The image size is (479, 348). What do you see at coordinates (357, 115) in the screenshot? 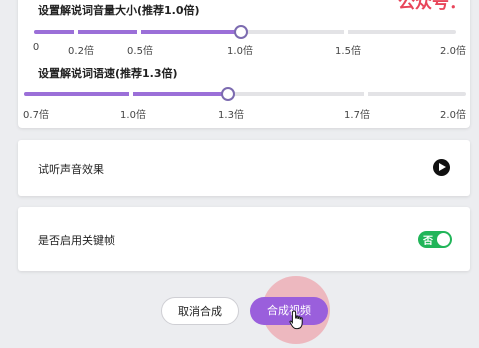
I see `speed-tick: 1.7倍` at bounding box center [357, 115].